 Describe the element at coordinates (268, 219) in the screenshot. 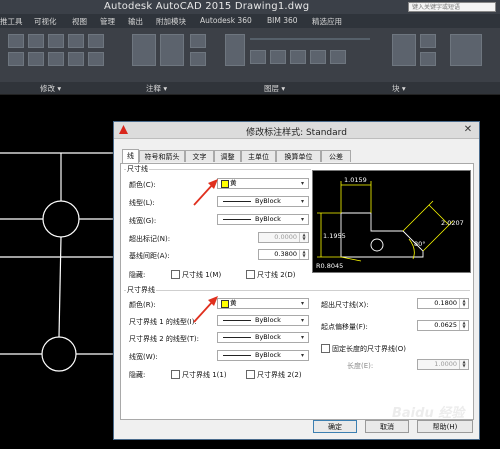

I see `dim-lineweight-value: ByBlock` at that location.